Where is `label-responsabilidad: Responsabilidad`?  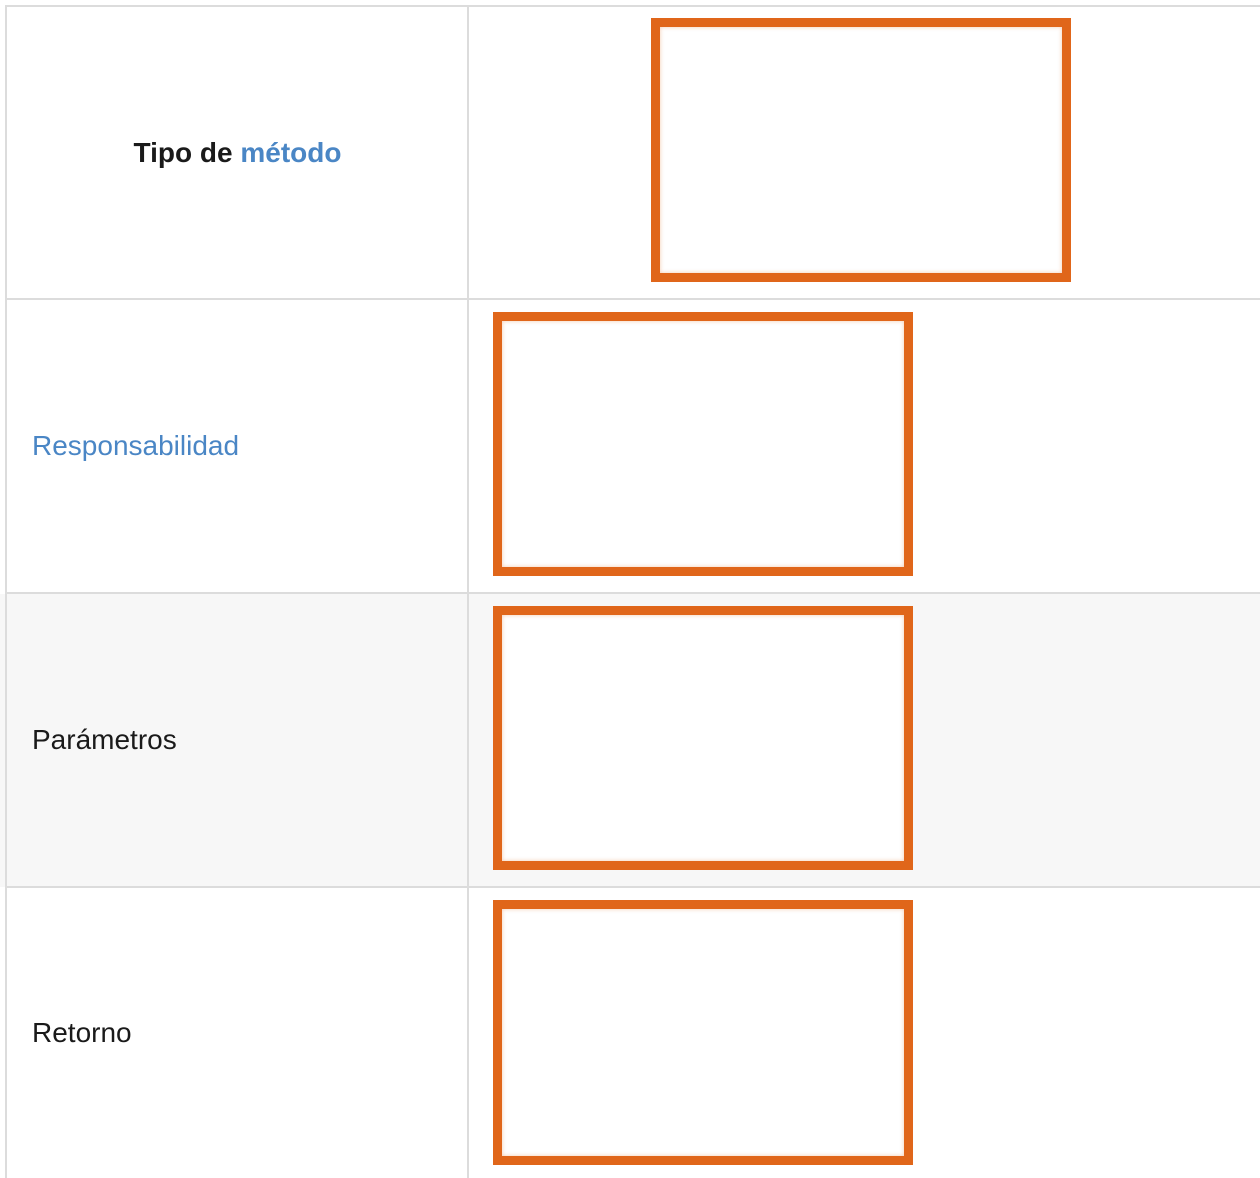 label-responsabilidad: Responsabilidad is located at coordinates (237, 446).